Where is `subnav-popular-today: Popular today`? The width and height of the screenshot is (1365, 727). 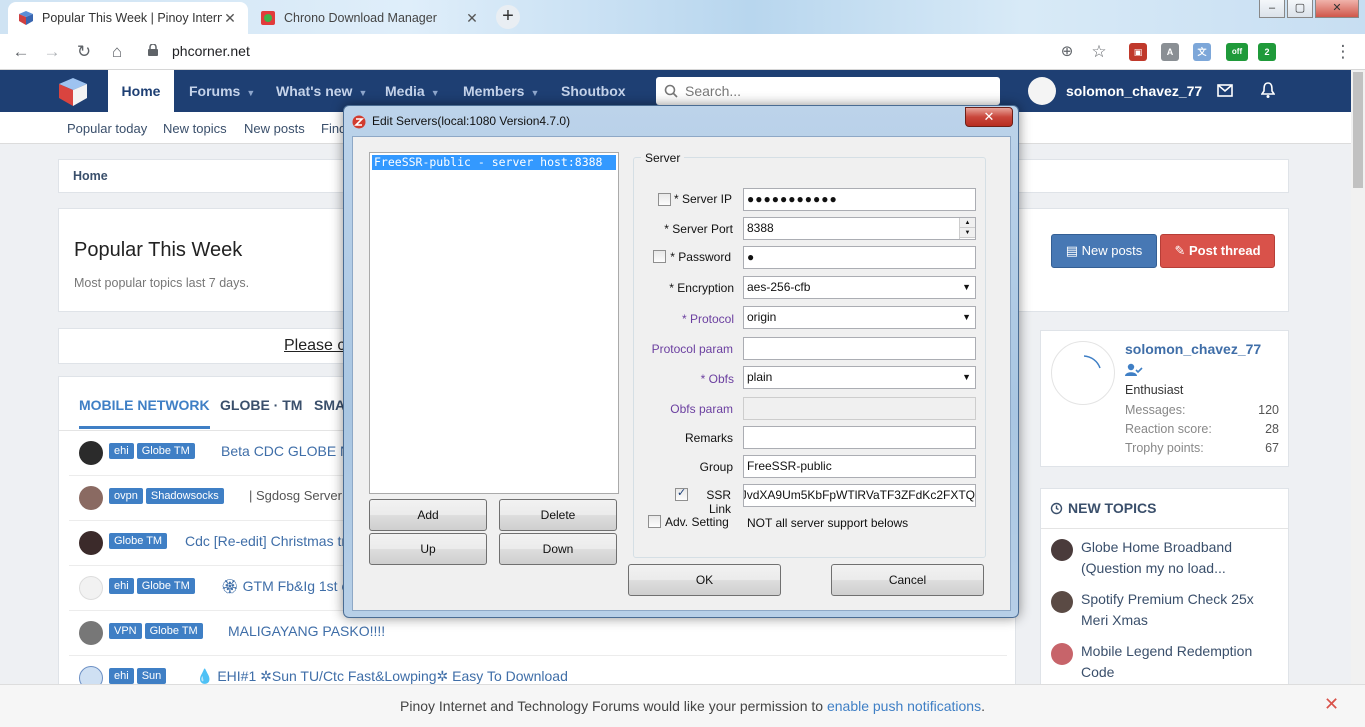 subnav-popular-today: Popular today is located at coordinates (107, 128).